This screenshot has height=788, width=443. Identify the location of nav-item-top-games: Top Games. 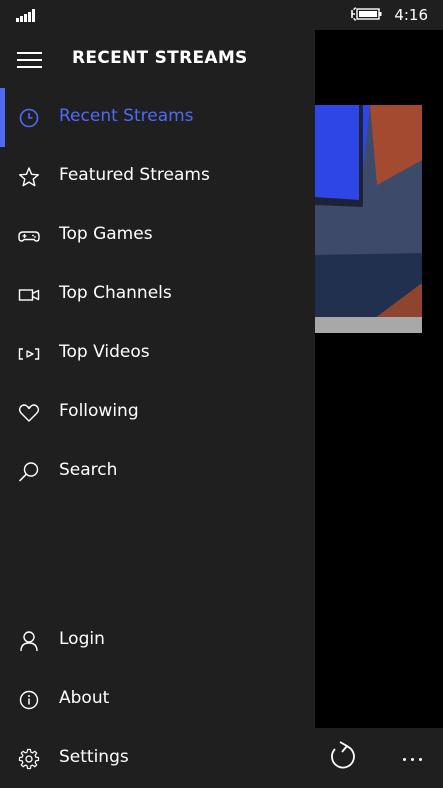
(157, 235).